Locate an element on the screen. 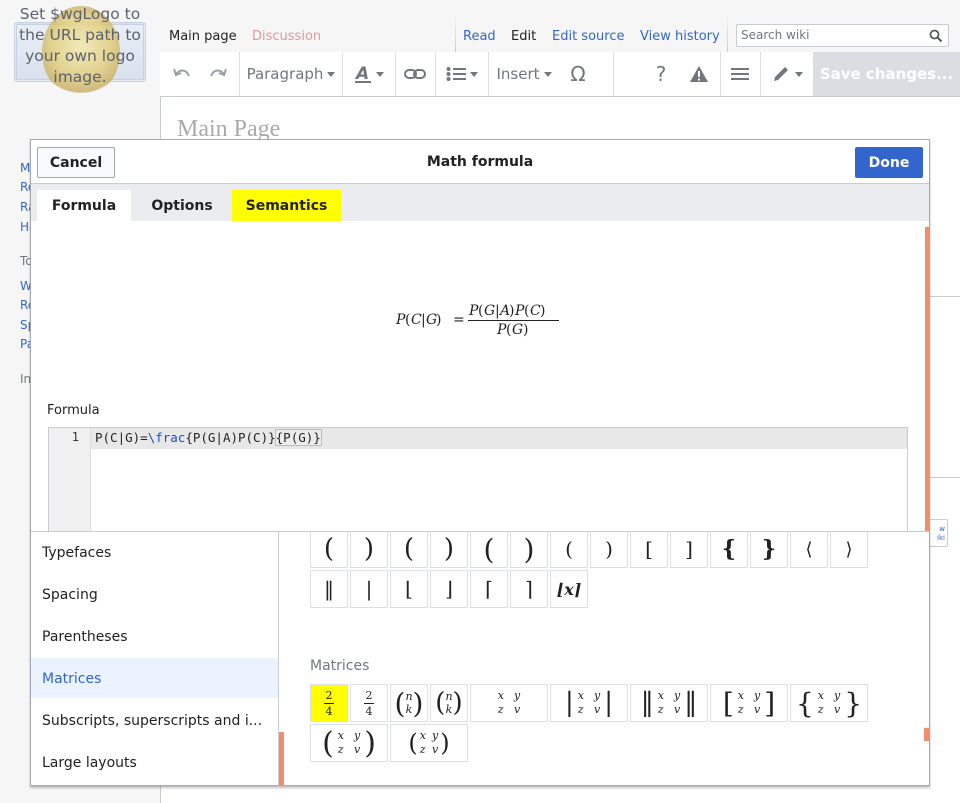 The width and height of the screenshot is (960, 803). palette-fraction-text: 24 is located at coordinates (369, 703).